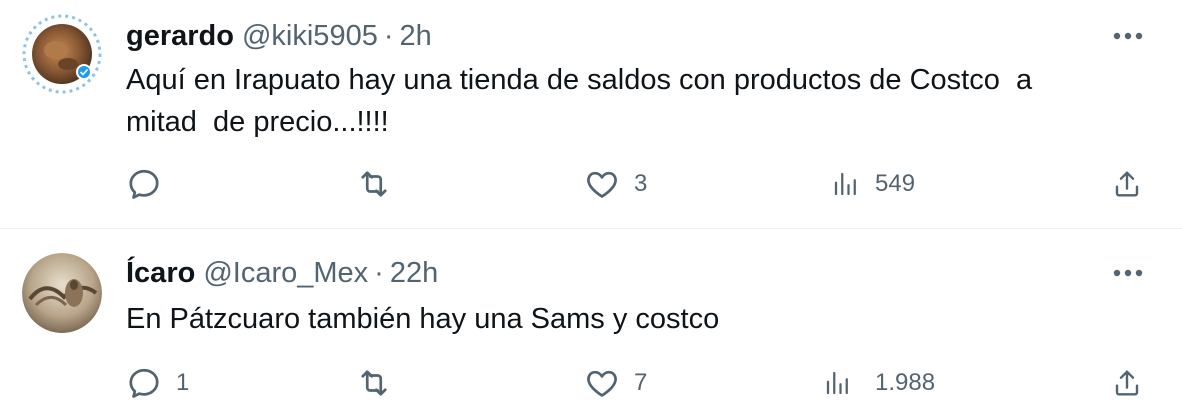 This screenshot has width=1182, height=414. What do you see at coordinates (641, 382) in the screenshot?
I see `like-count: 7` at bounding box center [641, 382].